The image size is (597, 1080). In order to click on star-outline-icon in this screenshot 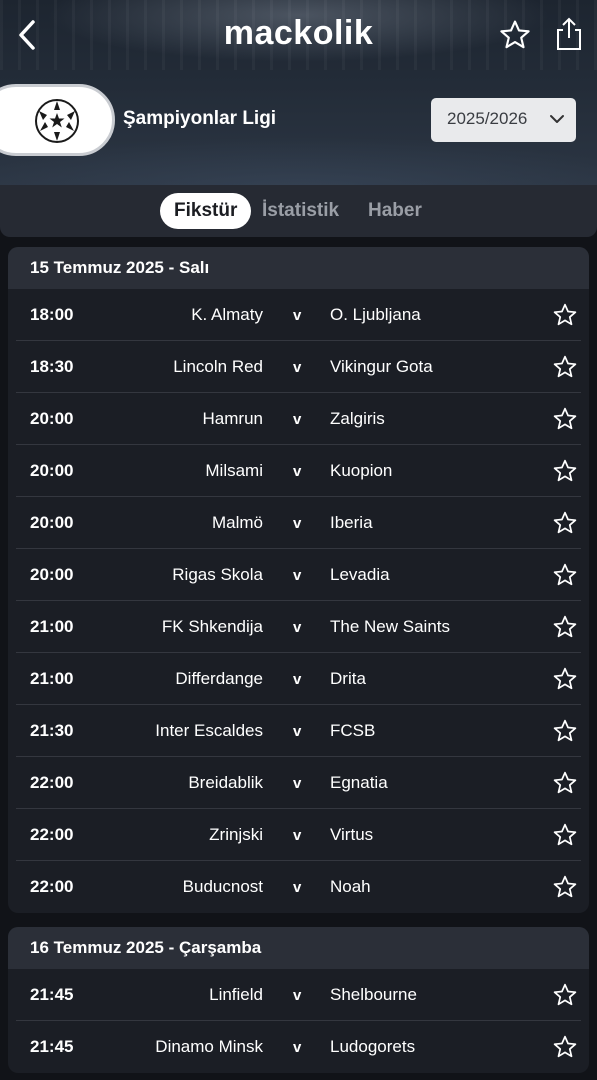, I will do `click(515, 34)`.